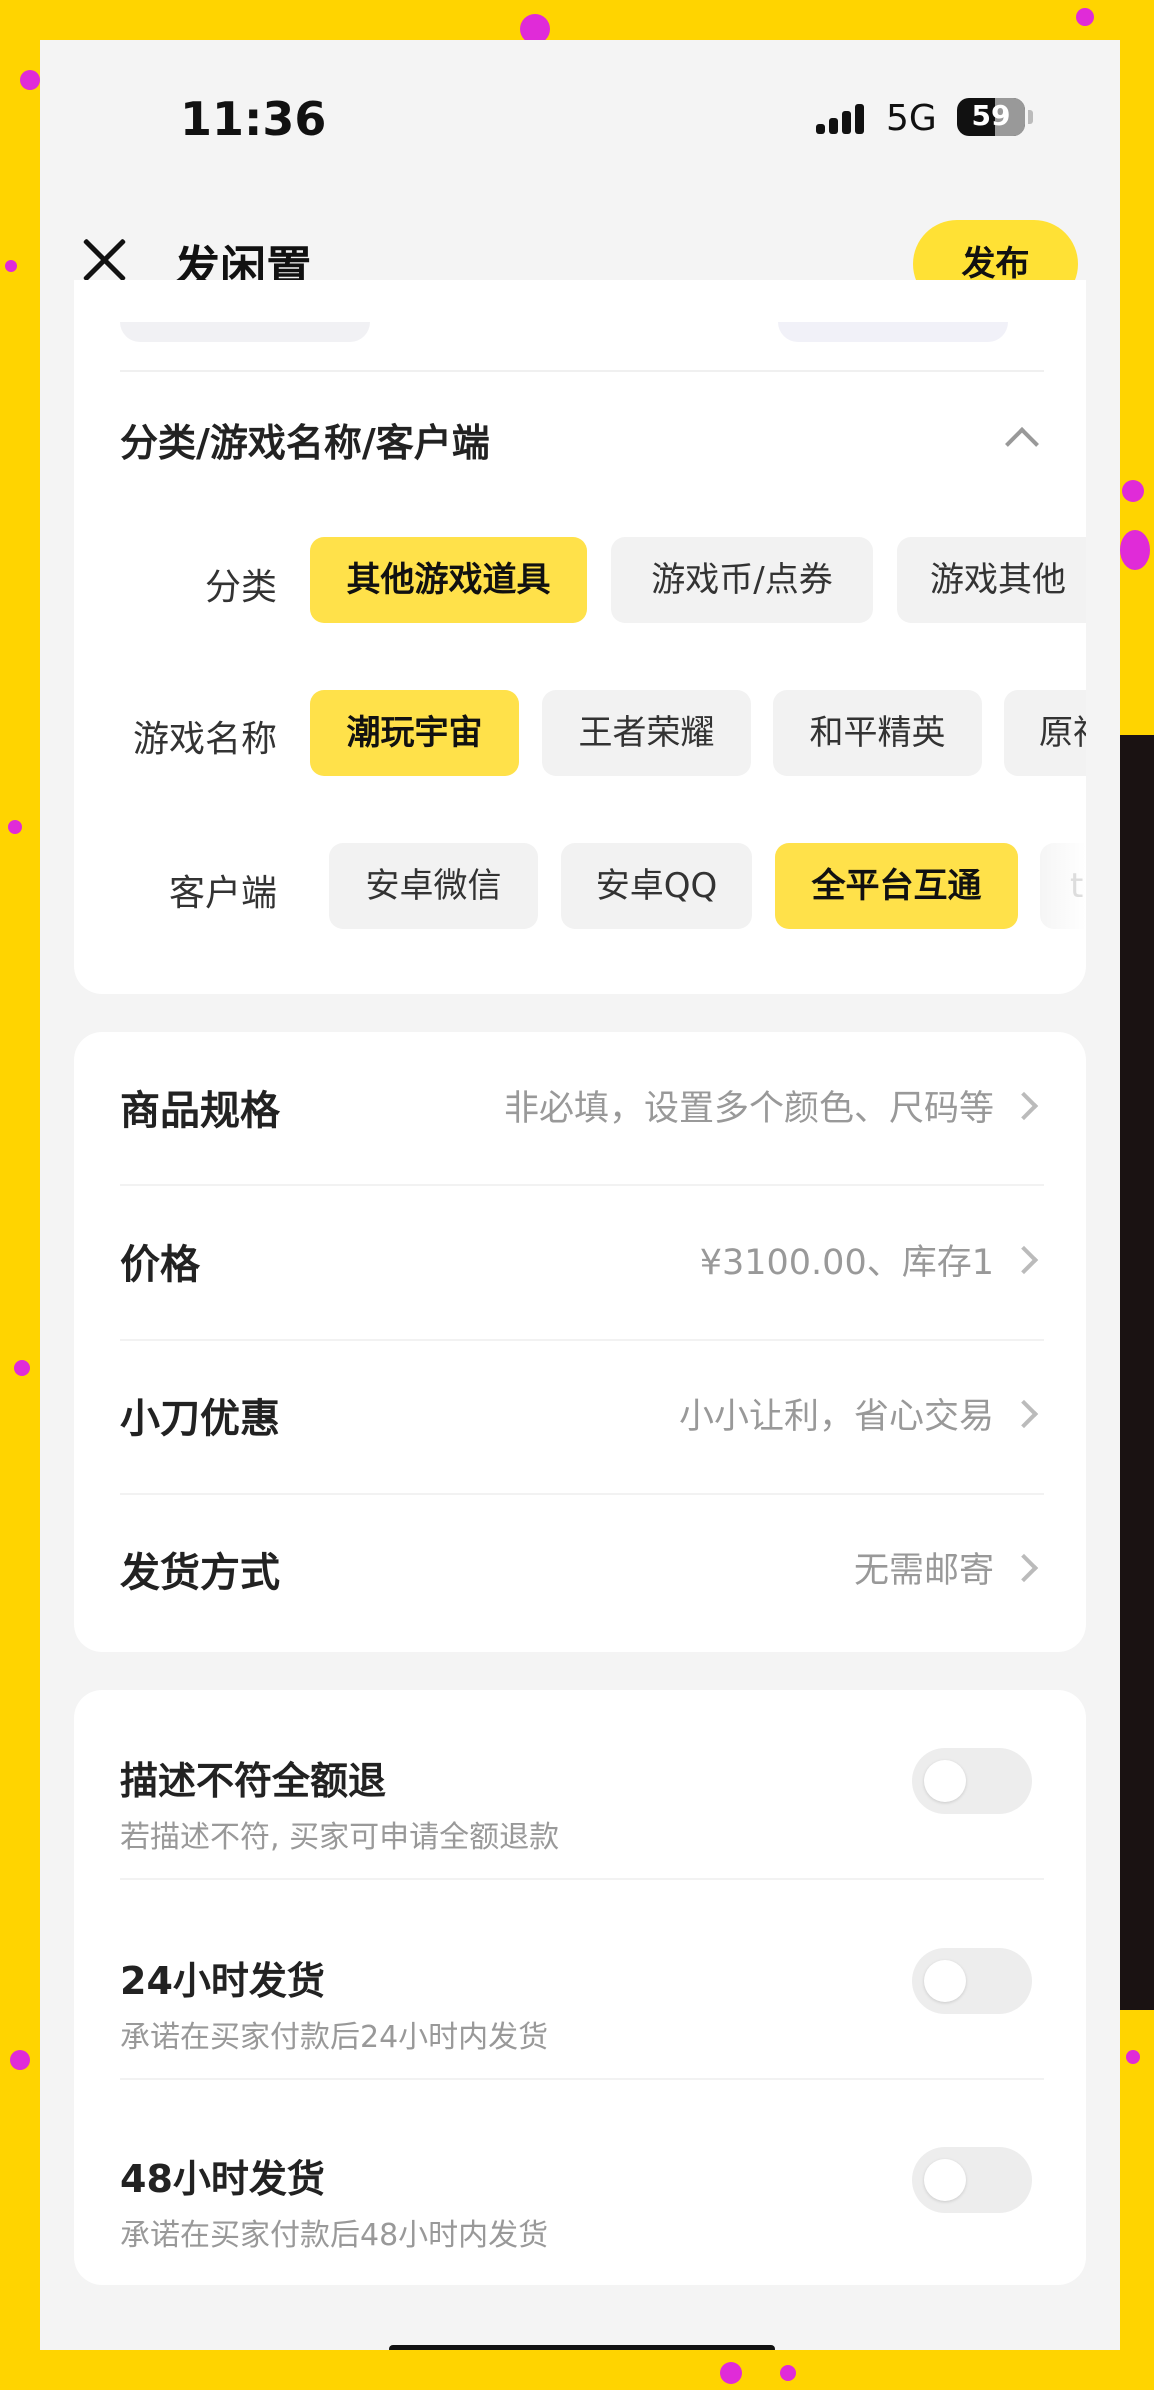 Image resolution: width=1154 pixels, height=2390 pixels. Describe the element at coordinates (846, 1263) in the screenshot. I see `spec-value: ¥3100.00、库存1` at that location.